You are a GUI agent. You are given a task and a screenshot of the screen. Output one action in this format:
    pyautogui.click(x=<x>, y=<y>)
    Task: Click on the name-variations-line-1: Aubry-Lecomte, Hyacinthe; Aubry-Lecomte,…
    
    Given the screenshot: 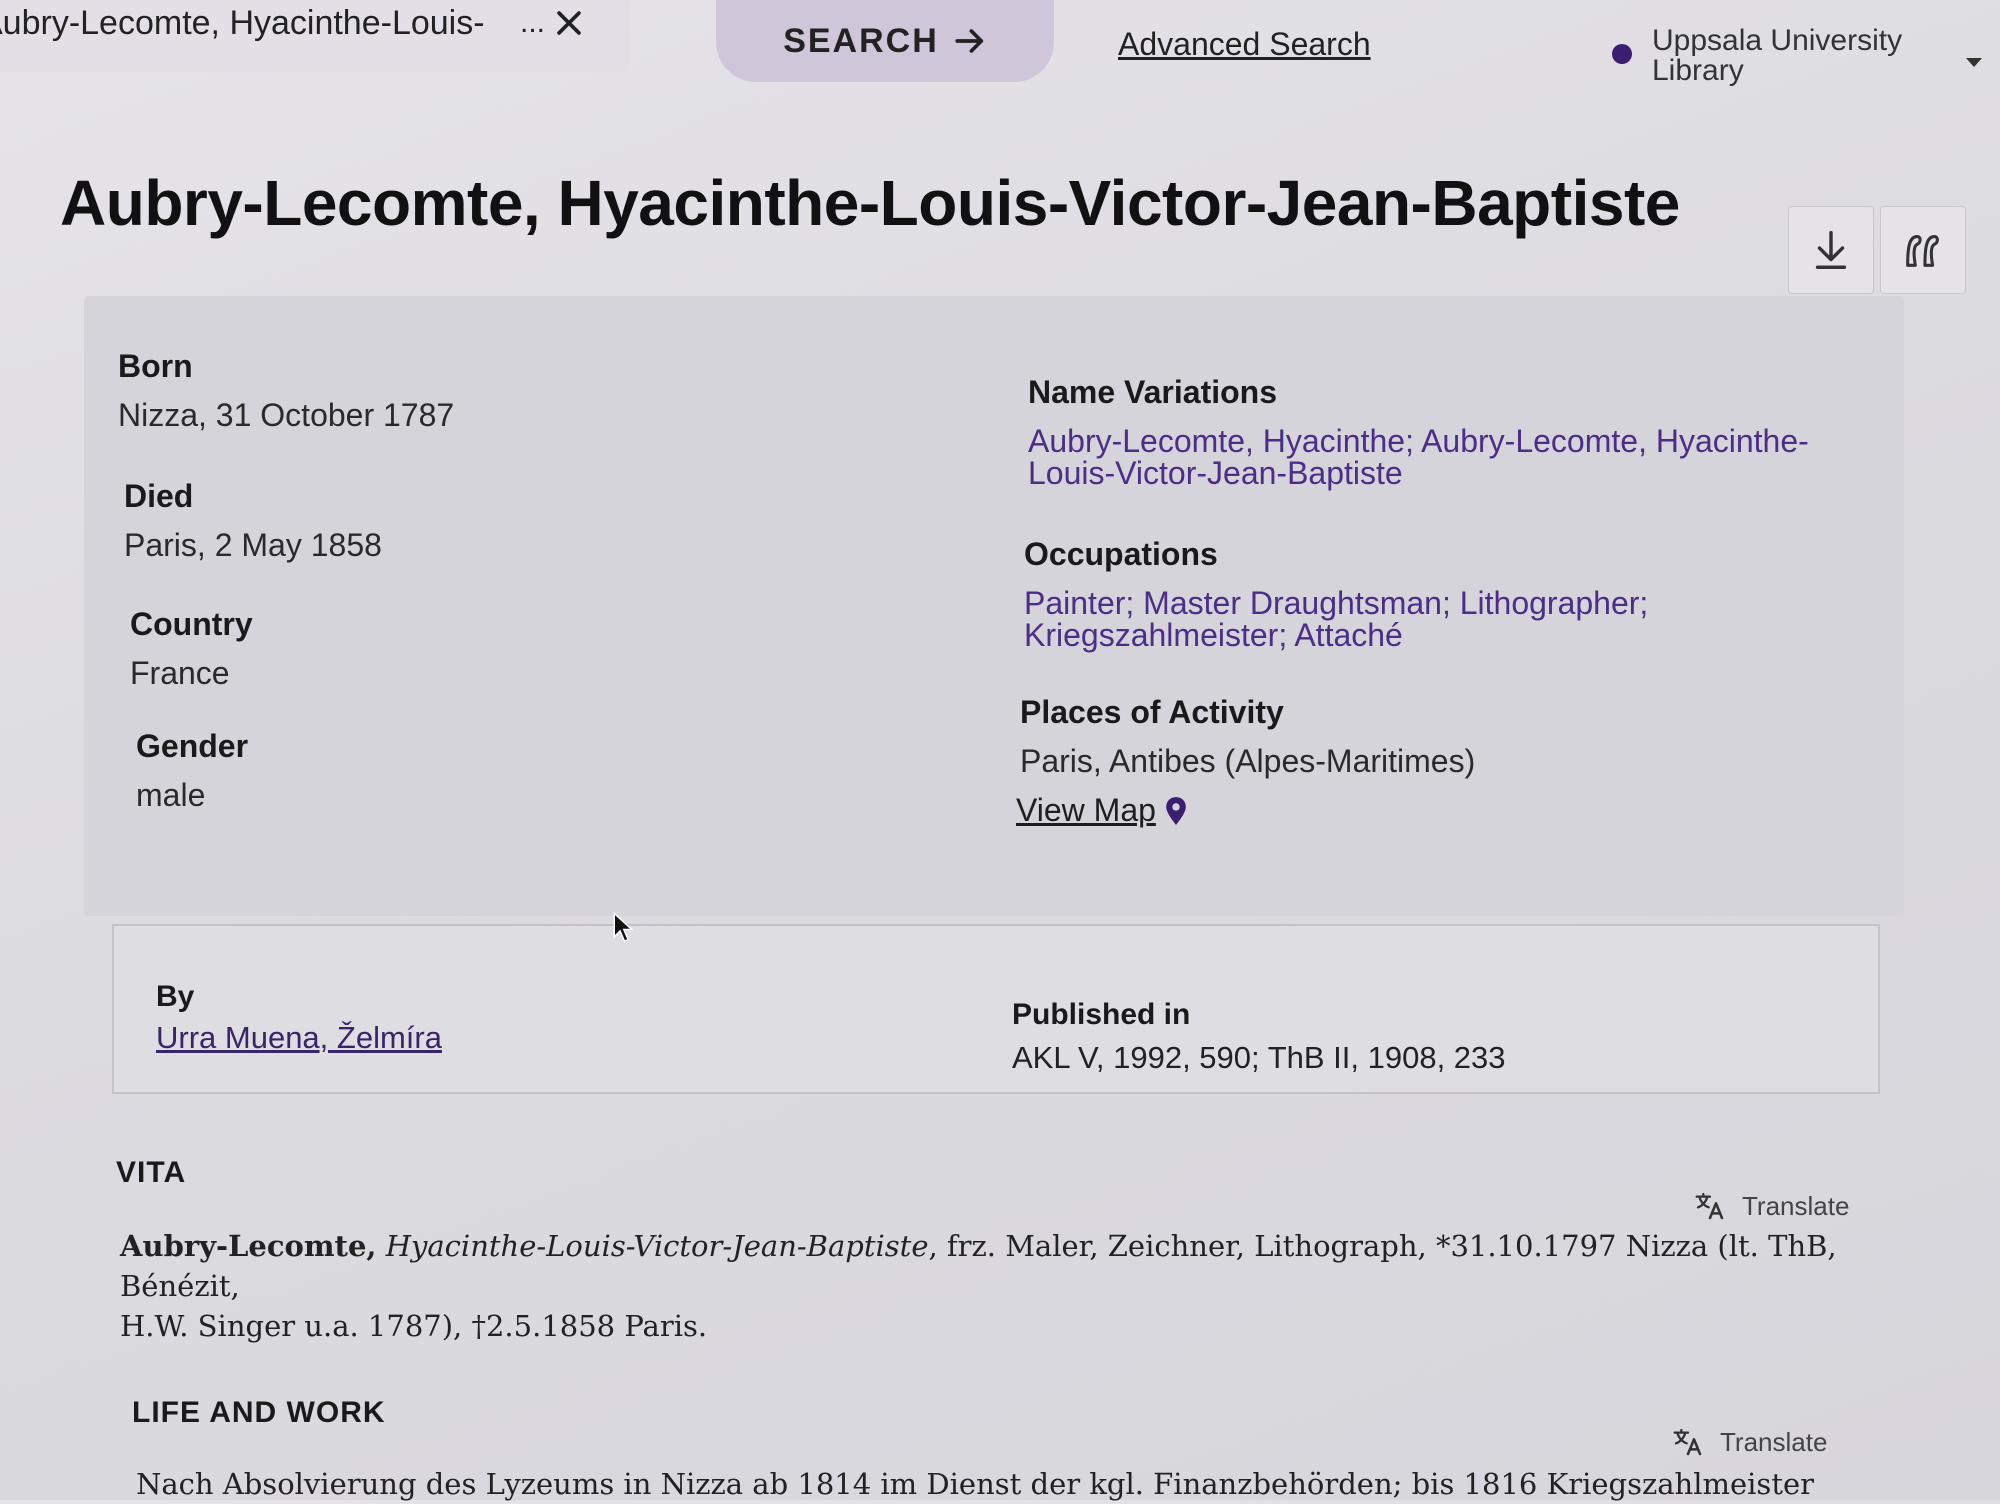 What is the action you would take?
    pyautogui.click(x=1418, y=441)
    